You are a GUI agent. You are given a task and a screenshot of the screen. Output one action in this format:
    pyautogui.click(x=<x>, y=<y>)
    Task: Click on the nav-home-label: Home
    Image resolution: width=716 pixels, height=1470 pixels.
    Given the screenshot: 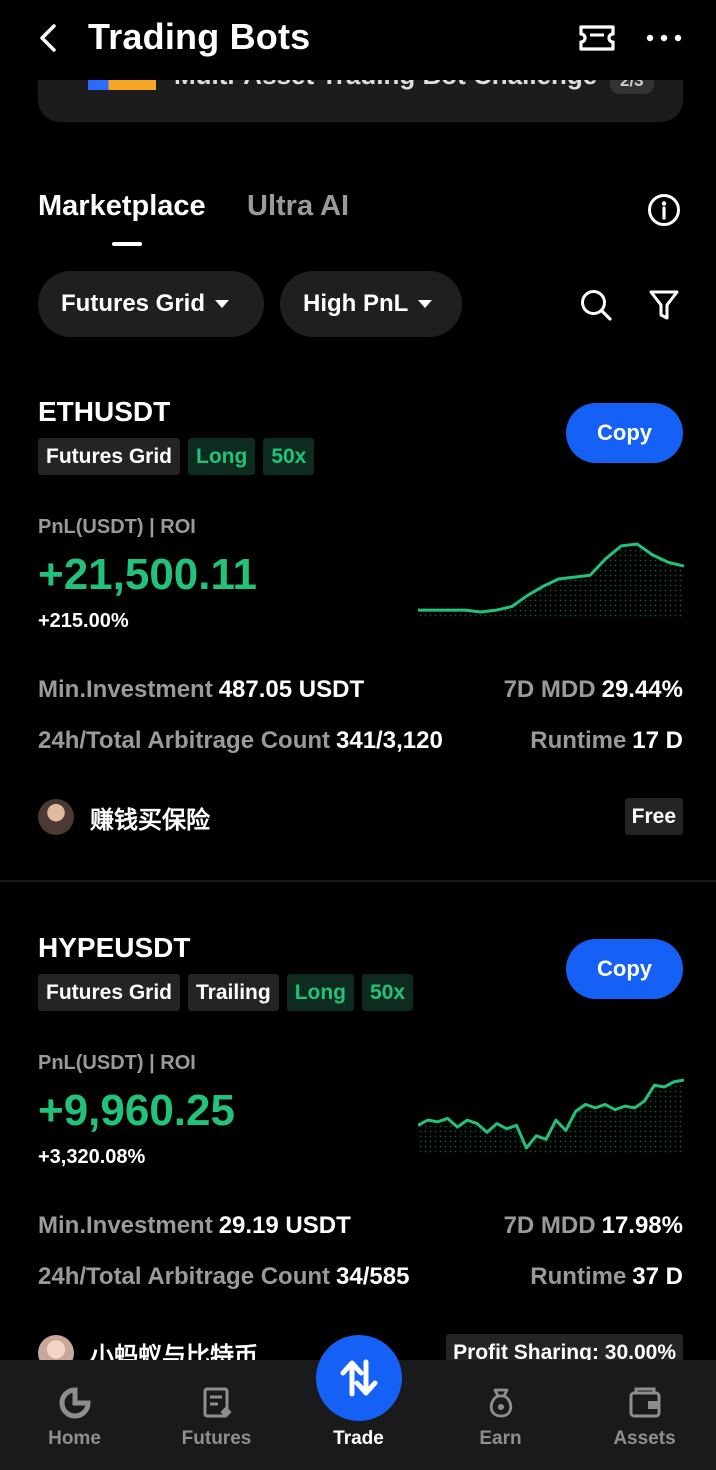 What is the action you would take?
    pyautogui.click(x=74, y=1438)
    